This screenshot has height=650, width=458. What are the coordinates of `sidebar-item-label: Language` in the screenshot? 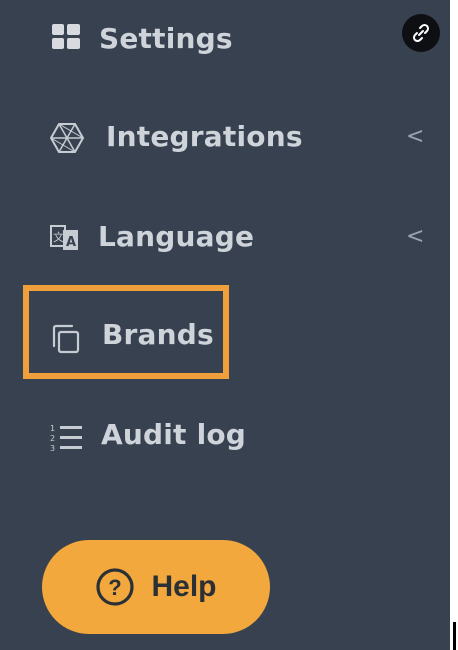 It's located at (176, 236).